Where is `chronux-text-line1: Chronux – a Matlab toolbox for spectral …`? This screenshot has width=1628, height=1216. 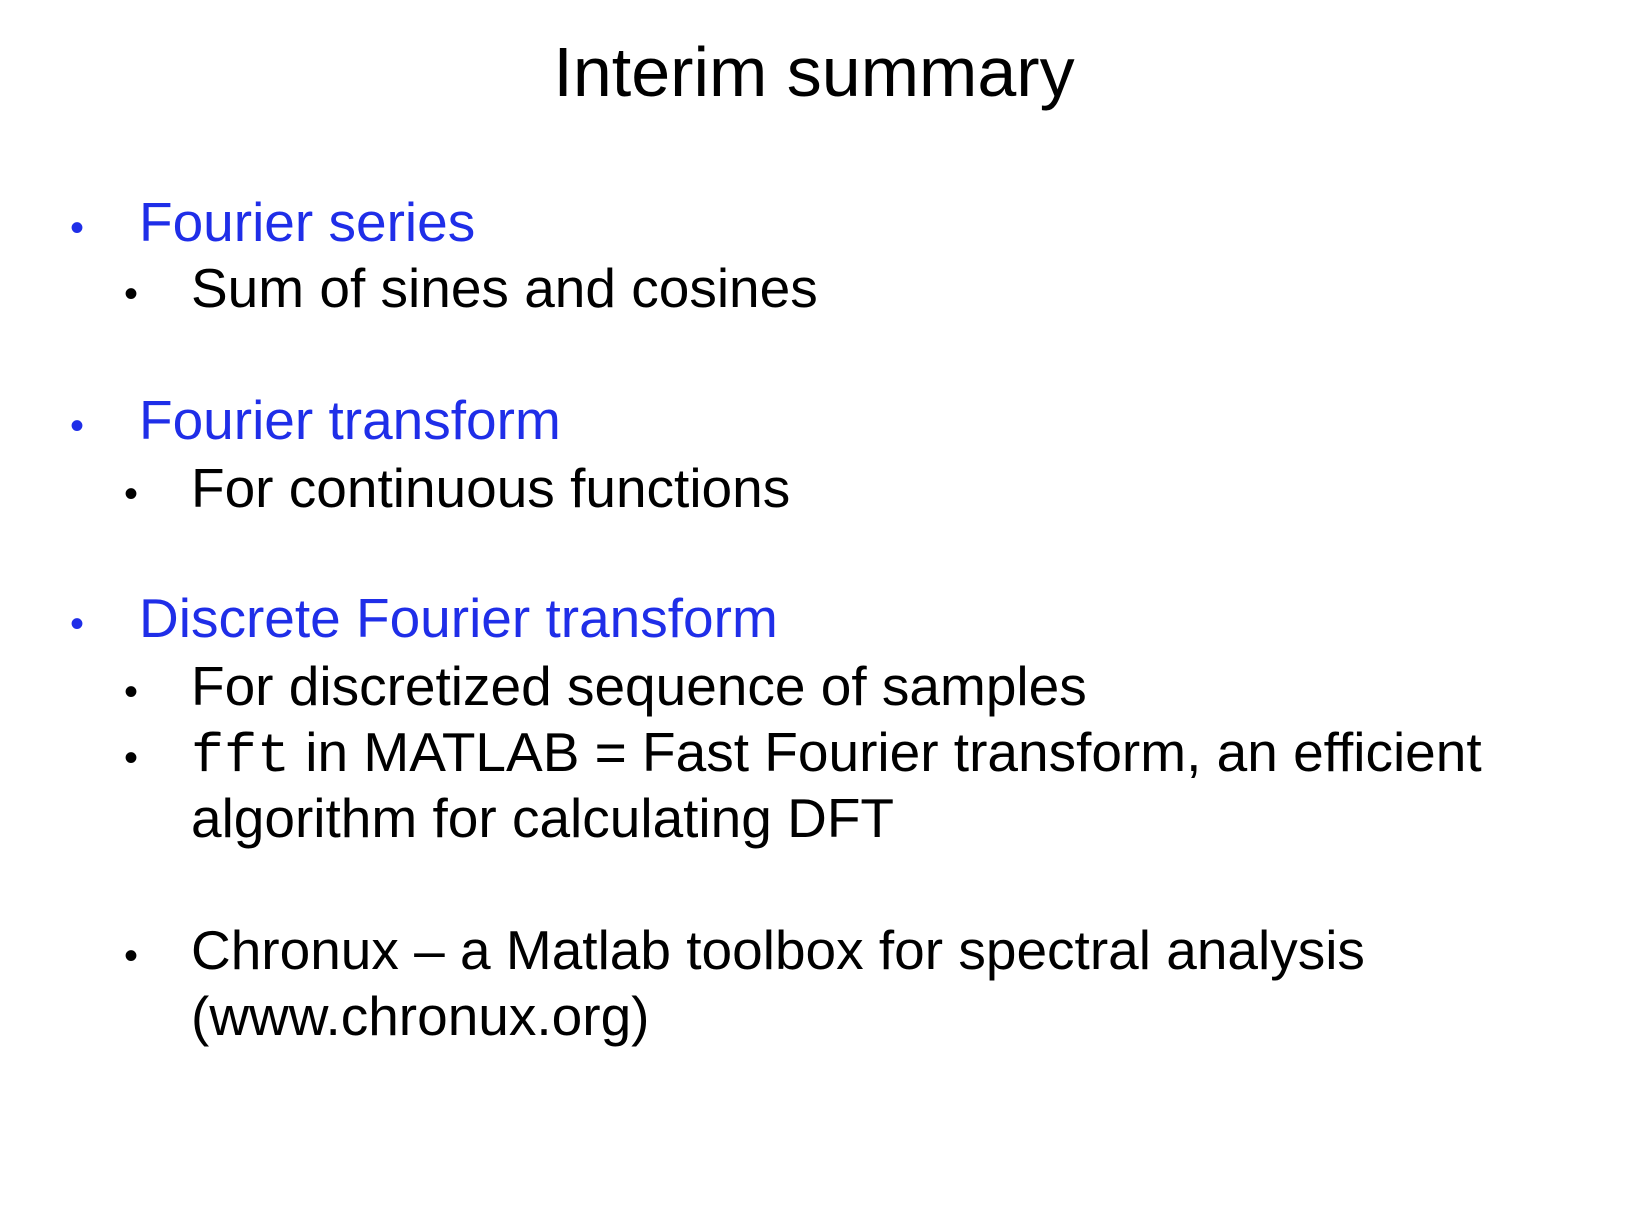
chronux-text-line1: Chronux – a Matlab toolbox for spectral … is located at coordinates (778, 950).